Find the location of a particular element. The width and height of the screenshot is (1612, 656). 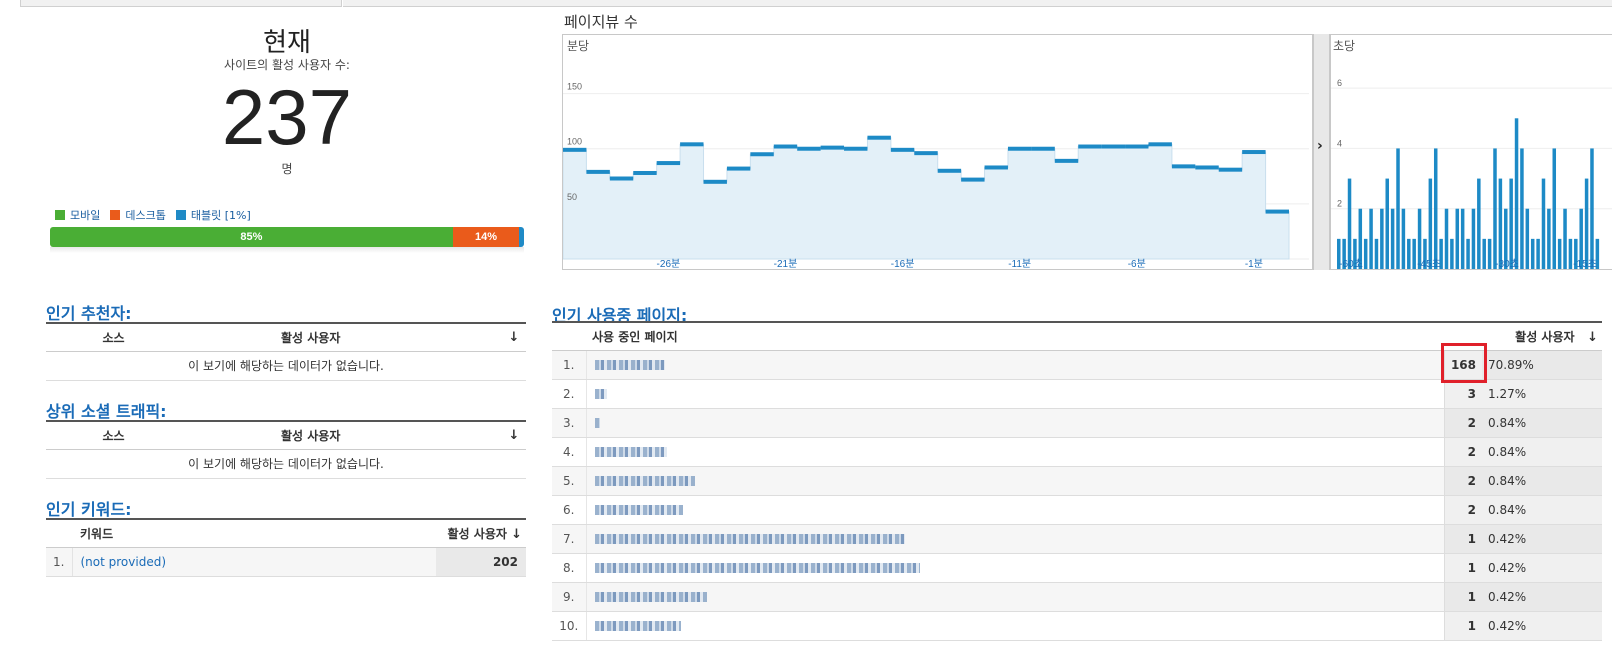

device-bar-shadow is located at coordinates (287, 250).